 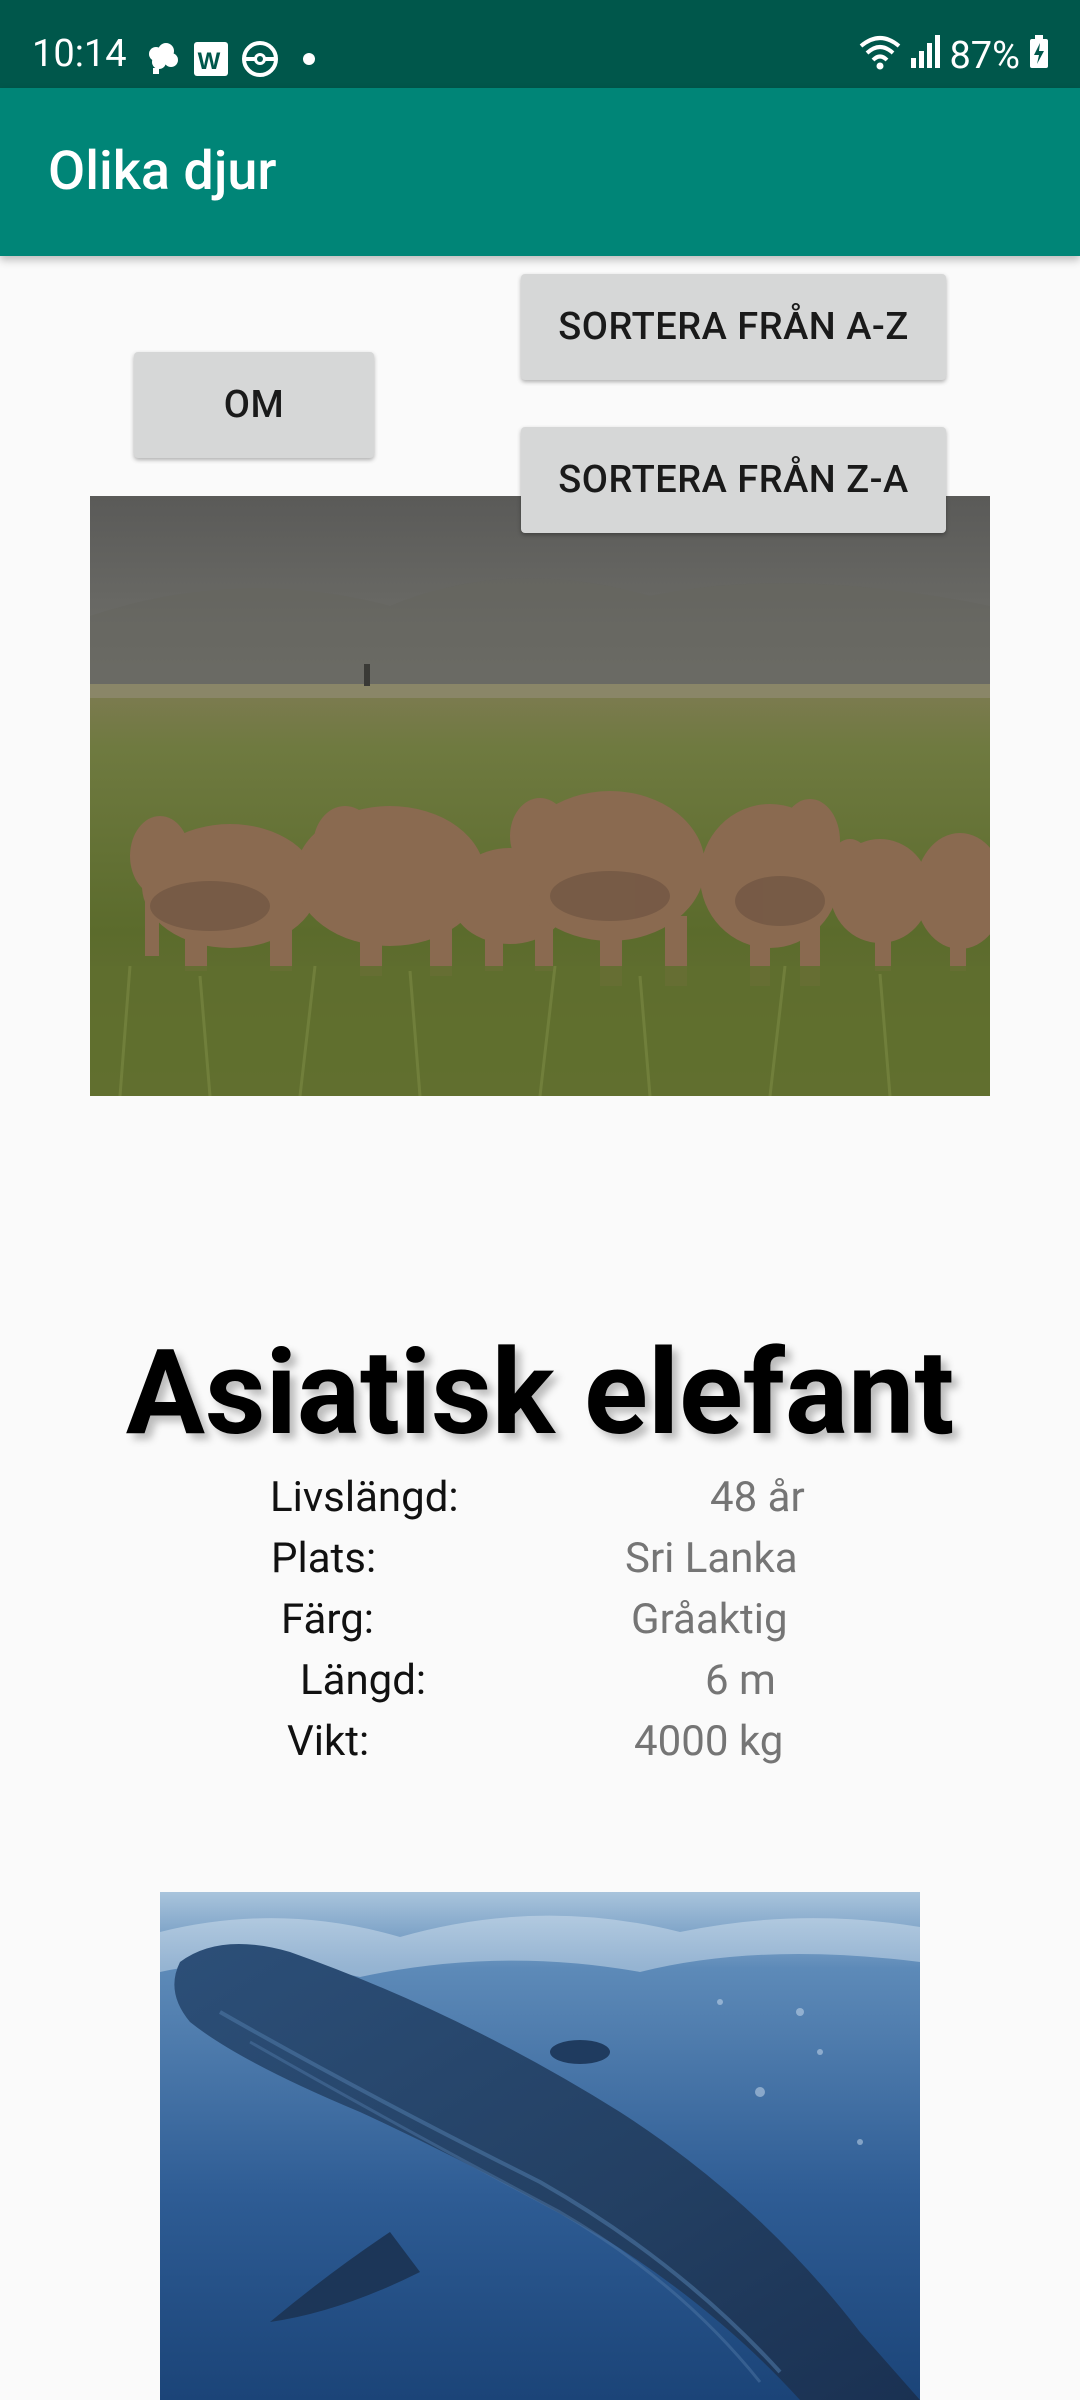 I want to click on info-value-location: Sri Lanka, so click(x=711, y=1558).